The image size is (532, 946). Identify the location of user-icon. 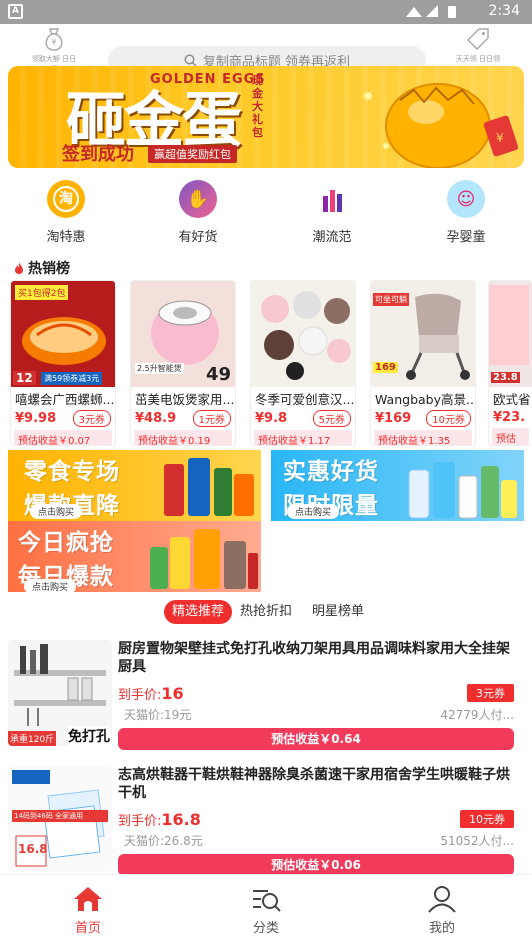
(442, 899).